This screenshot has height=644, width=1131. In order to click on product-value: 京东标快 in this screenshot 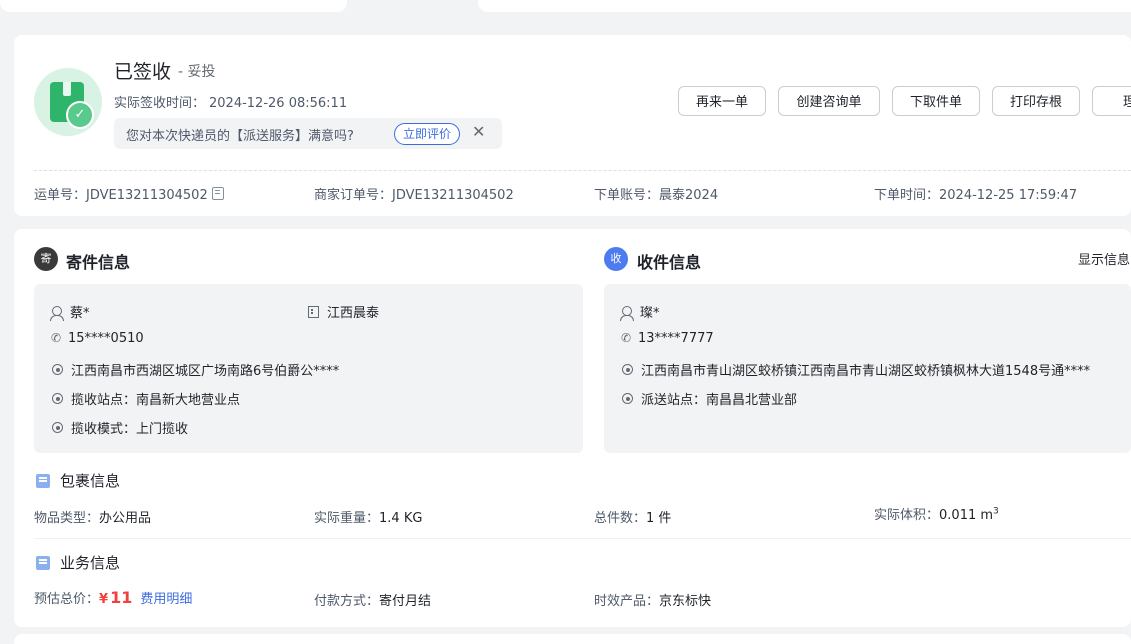, I will do `click(685, 601)`.